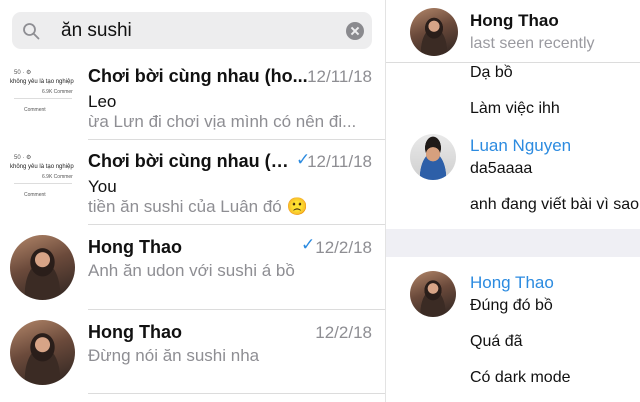 The height and width of the screenshot is (402, 640). What do you see at coordinates (491, 72) in the screenshot?
I see `message-text: Dạ bồ` at bounding box center [491, 72].